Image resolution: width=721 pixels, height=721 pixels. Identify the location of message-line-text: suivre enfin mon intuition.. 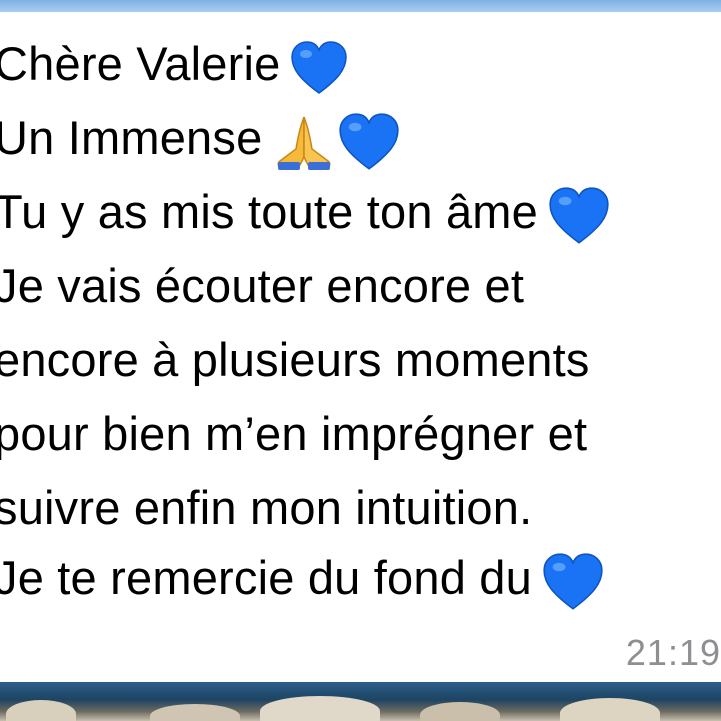
(266, 507).